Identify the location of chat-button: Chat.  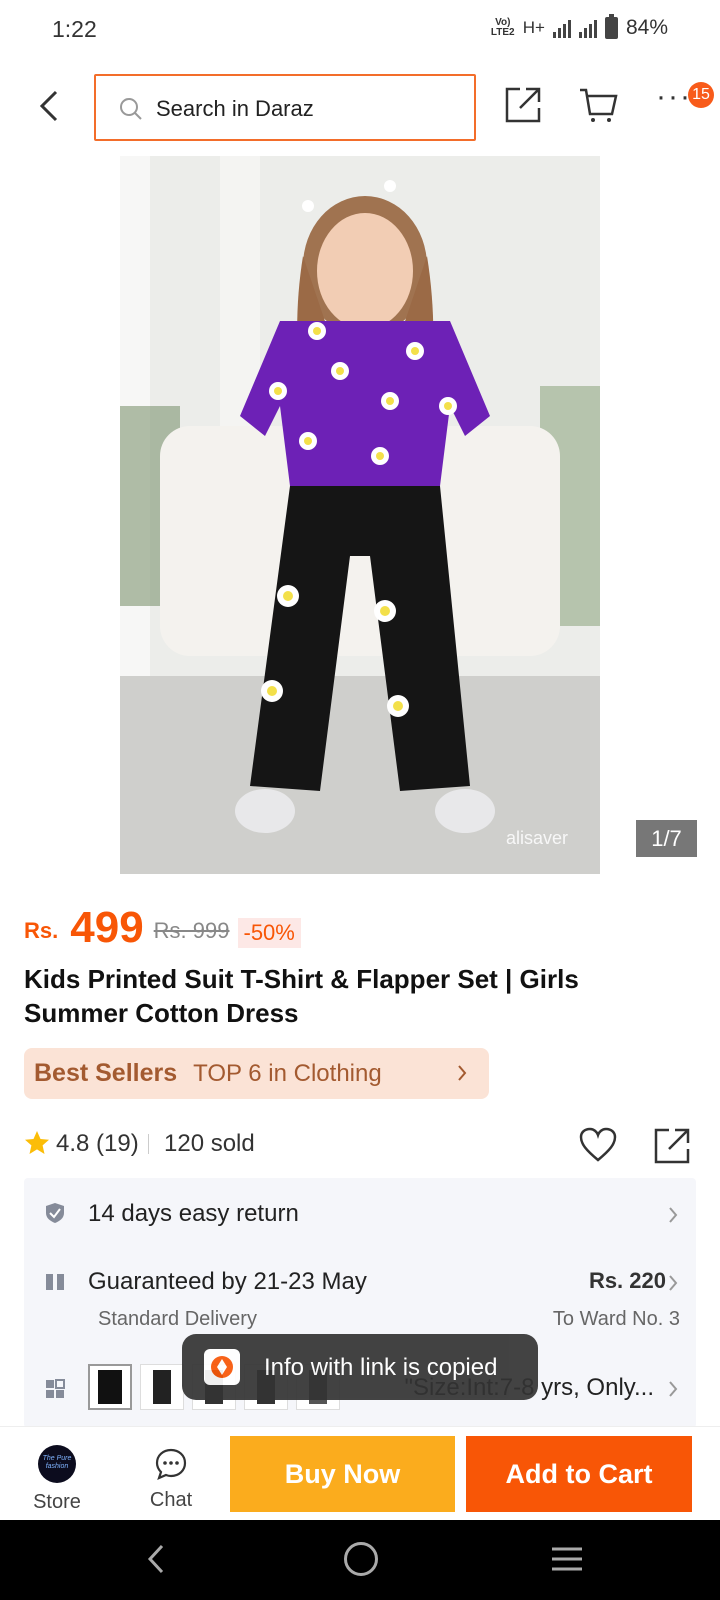
(171, 1480).